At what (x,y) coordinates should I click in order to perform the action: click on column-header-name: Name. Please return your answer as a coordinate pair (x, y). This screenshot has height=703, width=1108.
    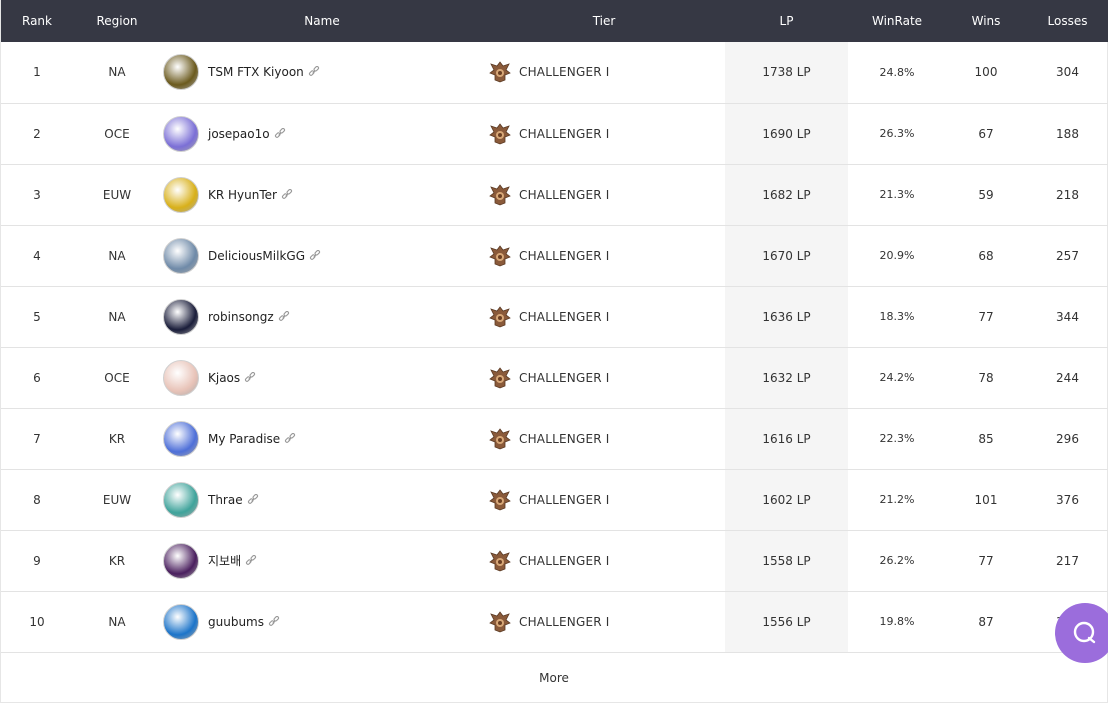
    Looking at the image, I should click on (322, 21).